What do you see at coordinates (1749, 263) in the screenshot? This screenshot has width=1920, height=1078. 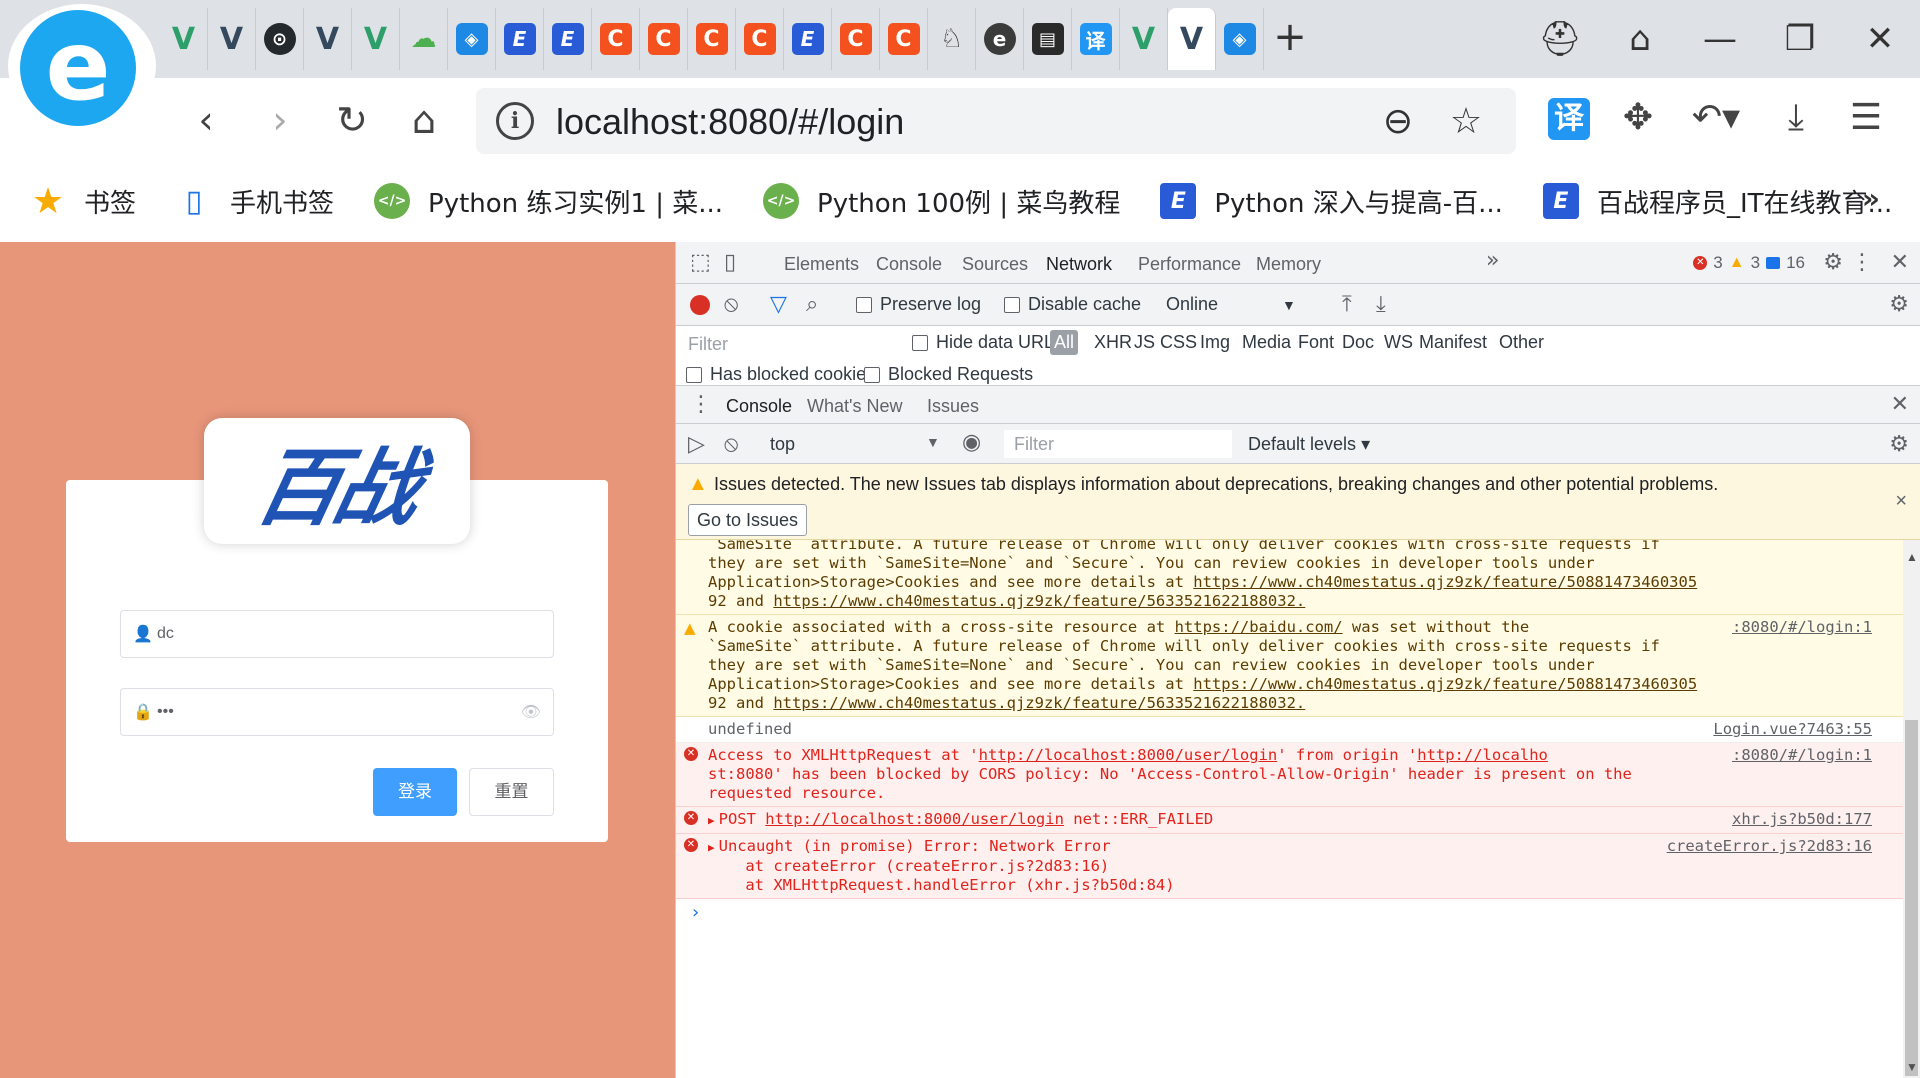 I see `issue-counts: ✕ 3 ▲ 3 16` at bounding box center [1749, 263].